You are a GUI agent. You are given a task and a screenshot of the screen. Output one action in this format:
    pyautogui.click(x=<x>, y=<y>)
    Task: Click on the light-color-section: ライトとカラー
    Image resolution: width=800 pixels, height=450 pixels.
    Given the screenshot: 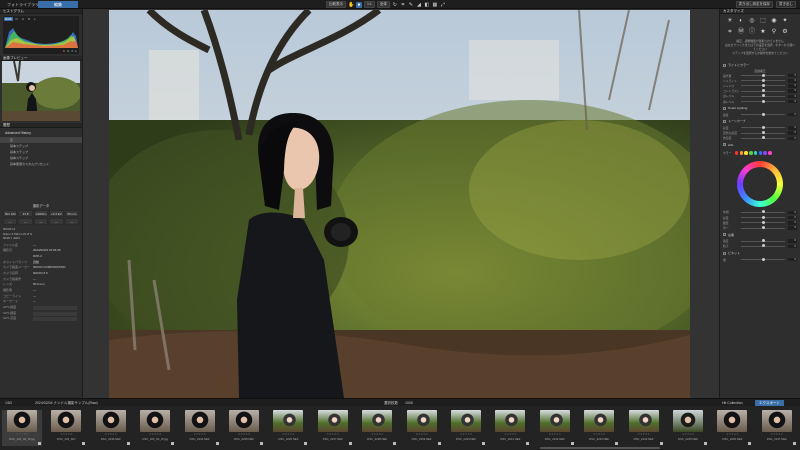 What is the action you would take?
    pyautogui.click(x=760, y=65)
    